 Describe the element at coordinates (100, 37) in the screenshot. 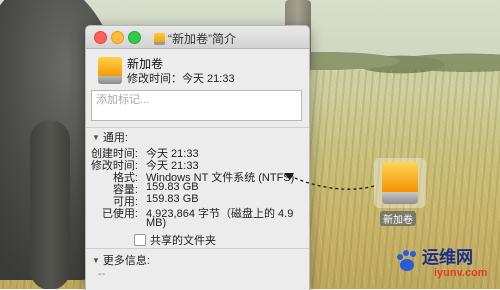

I see `close-button` at that location.